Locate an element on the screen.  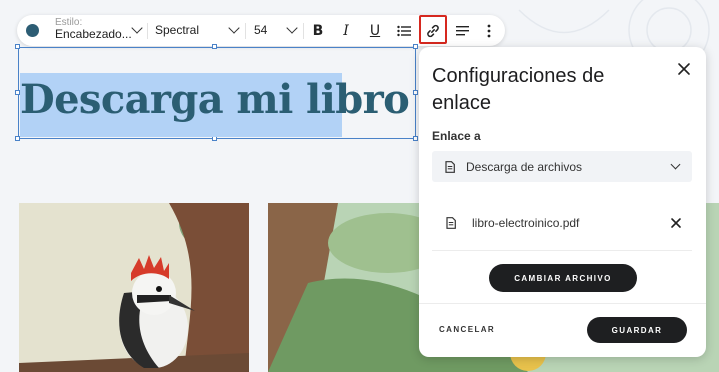
page-heading: Descarga mi libro is located at coordinates (215, 99).